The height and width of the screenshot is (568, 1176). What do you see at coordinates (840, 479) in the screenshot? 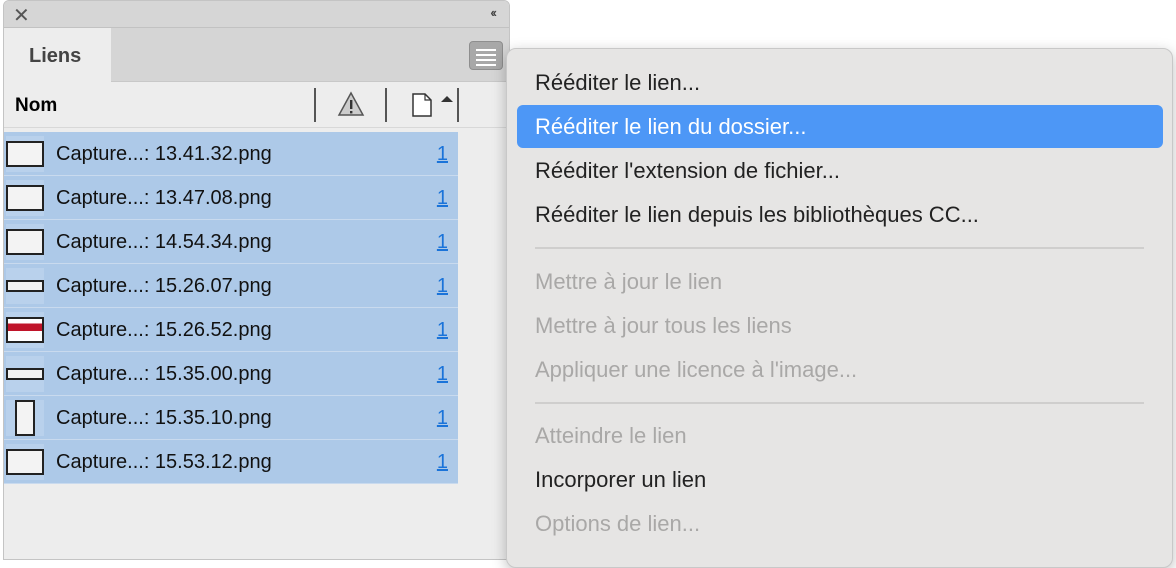
I see `menu-item: Incorporer un lien` at bounding box center [840, 479].